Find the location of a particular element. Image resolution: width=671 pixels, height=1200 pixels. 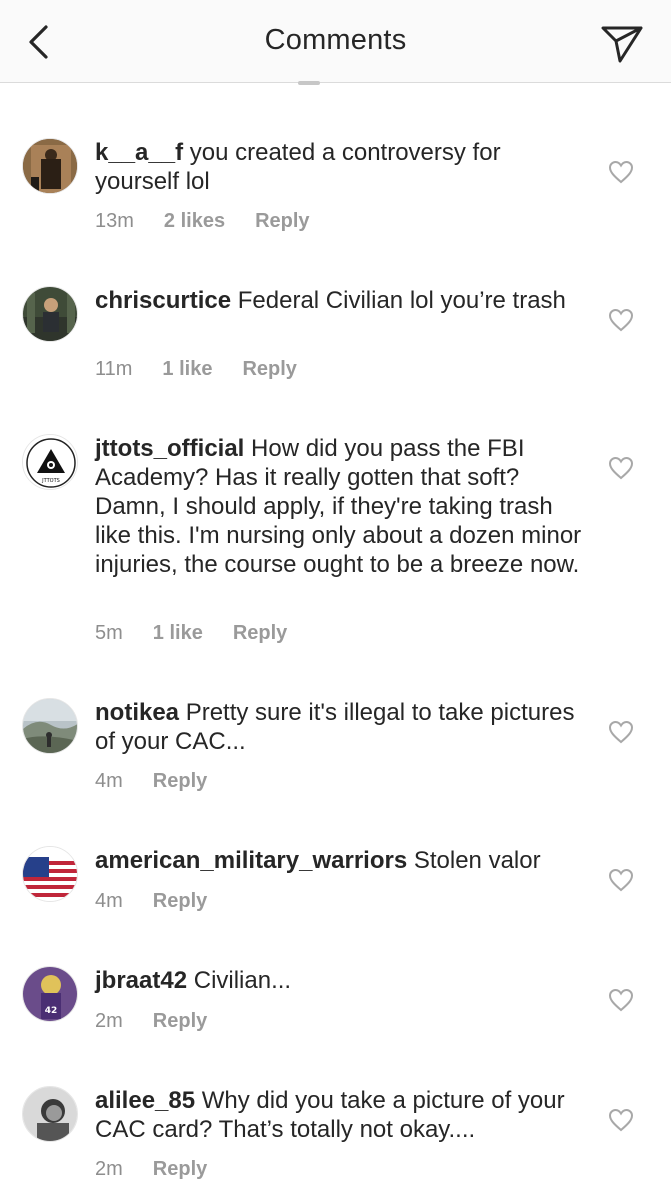

comment-meta: 11m 1 like Reply is located at coordinates (211, 369).